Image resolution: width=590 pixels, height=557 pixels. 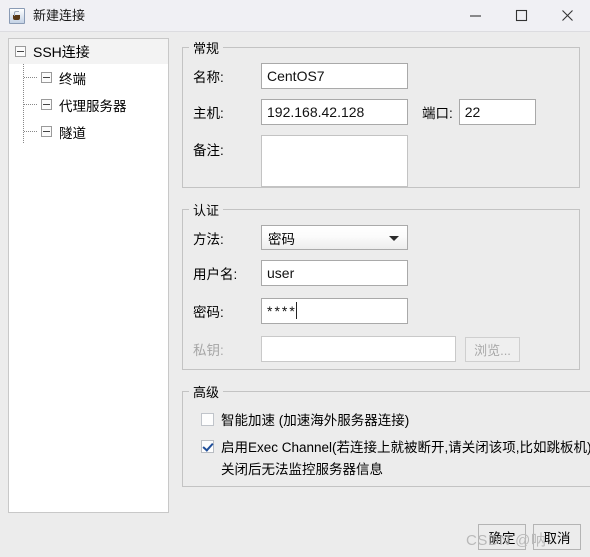 I want to click on privatekey-label: 私钥:, so click(x=208, y=350).